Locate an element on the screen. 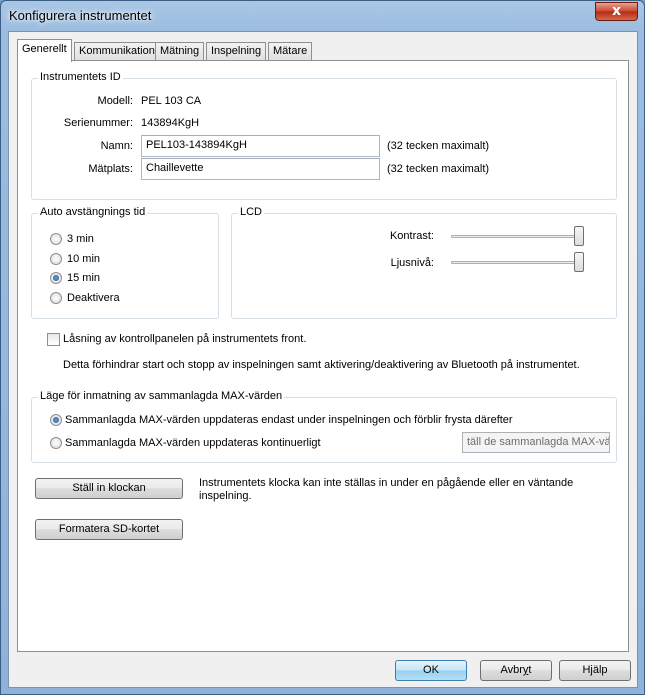 Image resolution: width=645 pixels, height=695 pixels. tab-generellt: Generellt is located at coordinates (44, 50).